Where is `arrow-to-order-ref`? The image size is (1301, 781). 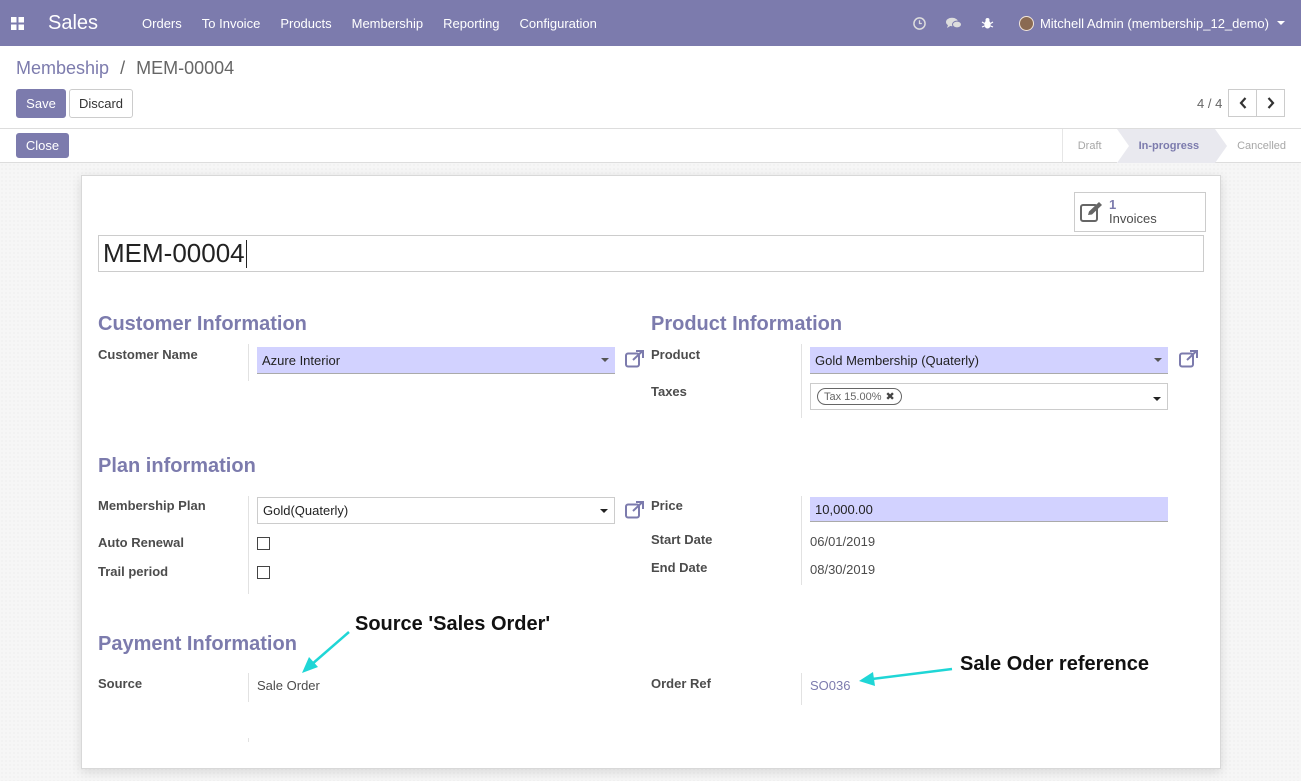 arrow-to-order-ref is located at coordinates (906, 676).